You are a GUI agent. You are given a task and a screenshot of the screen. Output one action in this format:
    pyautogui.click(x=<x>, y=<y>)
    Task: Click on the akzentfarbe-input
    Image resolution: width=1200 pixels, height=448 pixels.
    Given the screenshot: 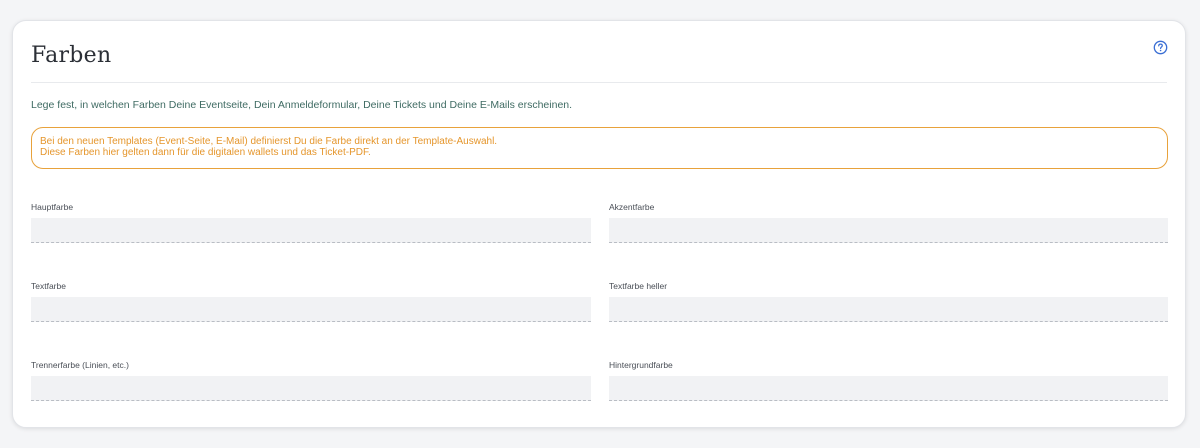 What is the action you would take?
    pyautogui.click(x=888, y=230)
    